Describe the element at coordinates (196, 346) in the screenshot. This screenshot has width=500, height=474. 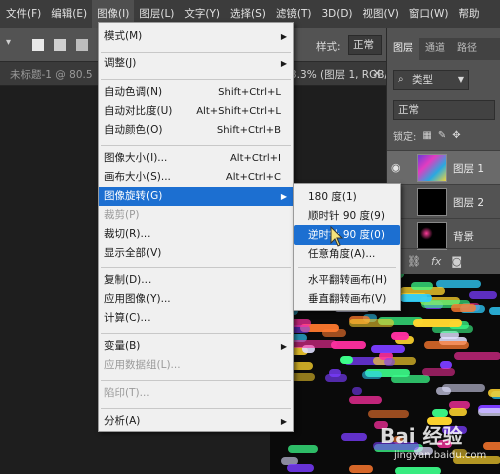
I see `menu-item-variables: 变量(B) ▶` at that location.